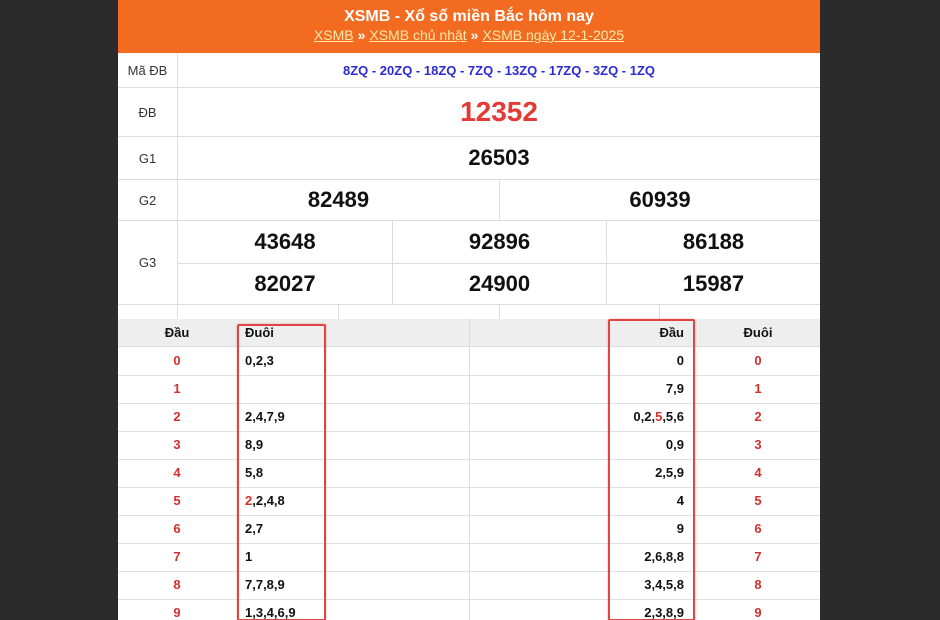 This screenshot has width=940, height=620. What do you see at coordinates (758, 444) in the screenshot?
I see `right-duoi-digit: 3` at bounding box center [758, 444].